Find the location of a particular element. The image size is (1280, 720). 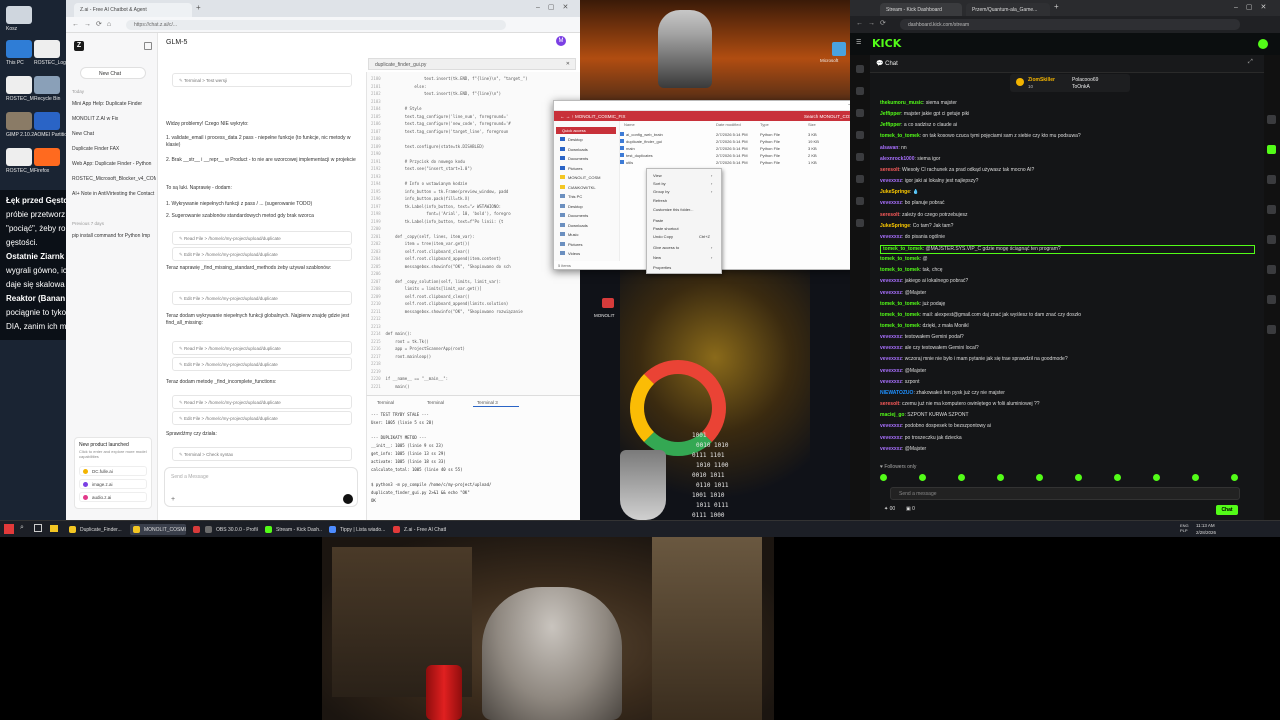

clock-date: 2/28/2026 is located at coordinates (1206, 532).